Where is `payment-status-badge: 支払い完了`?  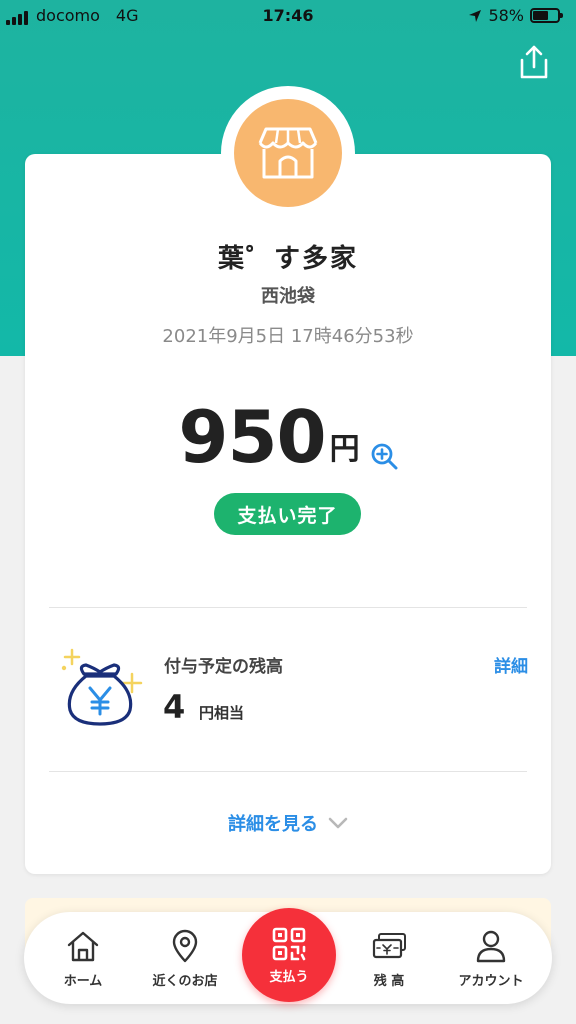
payment-status-badge: 支払い完了 is located at coordinates (287, 514).